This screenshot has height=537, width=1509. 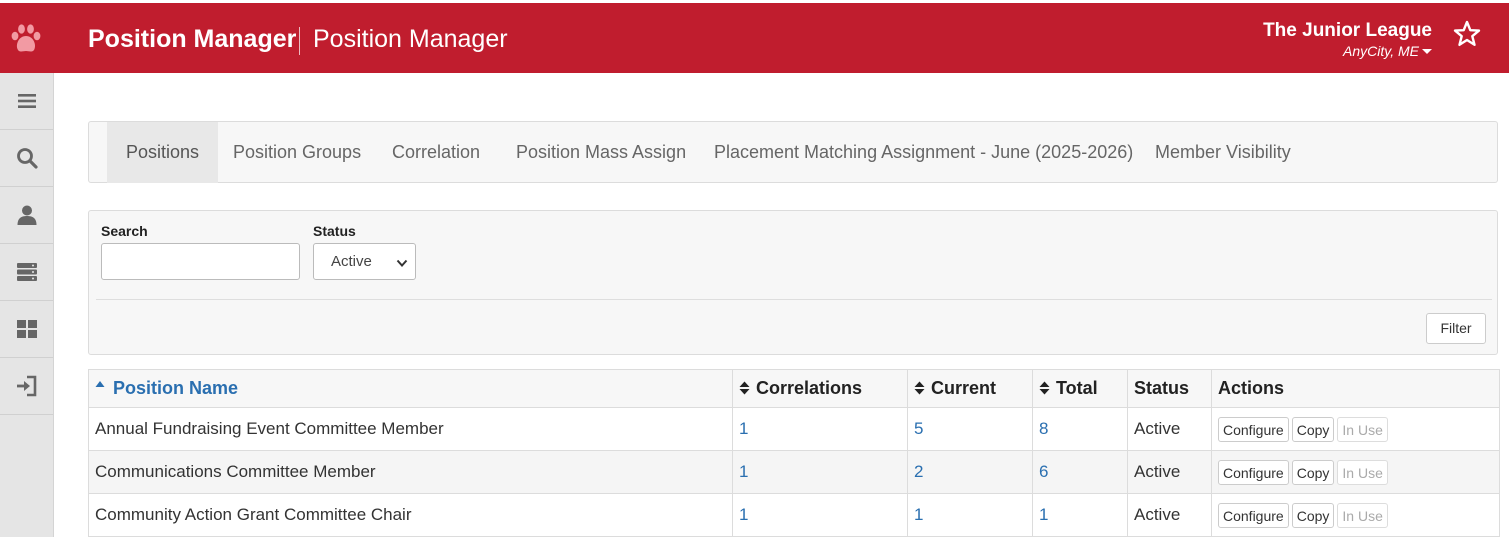 I want to click on menu-icon, so click(x=26, y=101).